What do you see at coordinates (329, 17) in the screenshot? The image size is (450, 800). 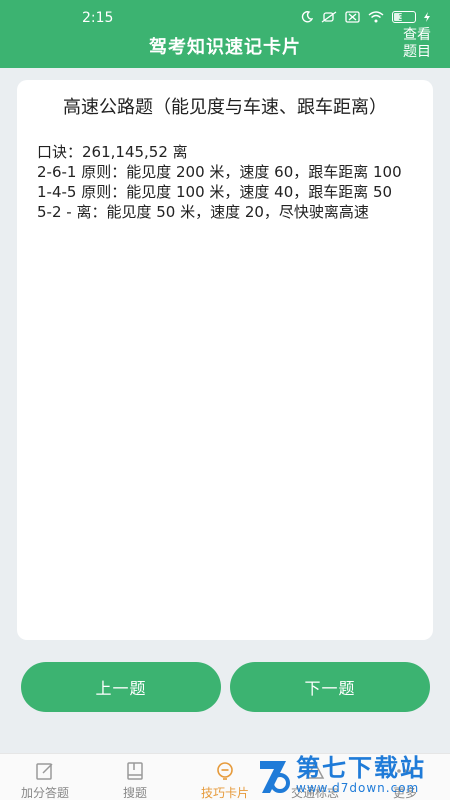 I see `mute-icon` at bounding box center [329, 17].